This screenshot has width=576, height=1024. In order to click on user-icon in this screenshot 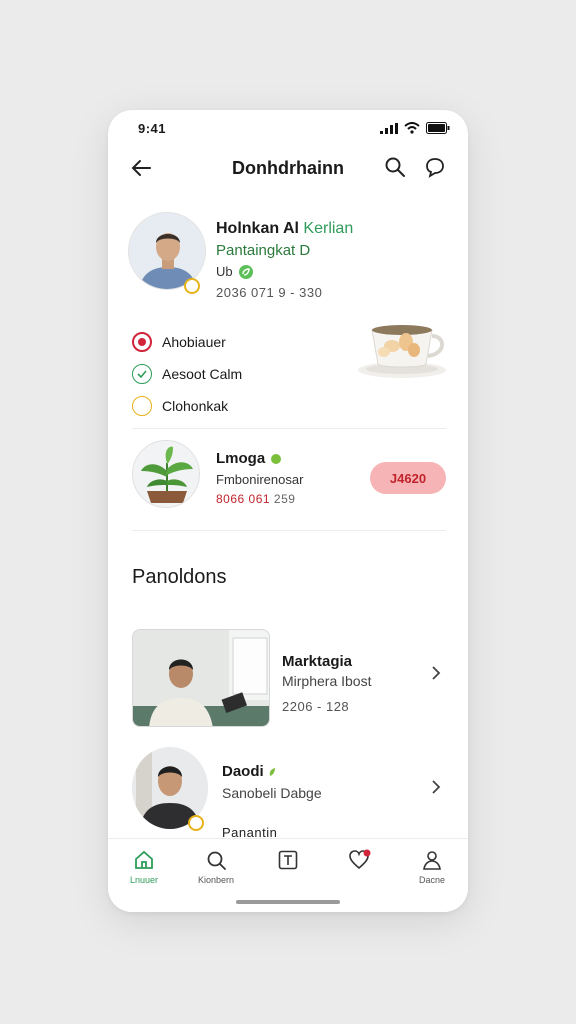, I will do `click(432, 860)`.